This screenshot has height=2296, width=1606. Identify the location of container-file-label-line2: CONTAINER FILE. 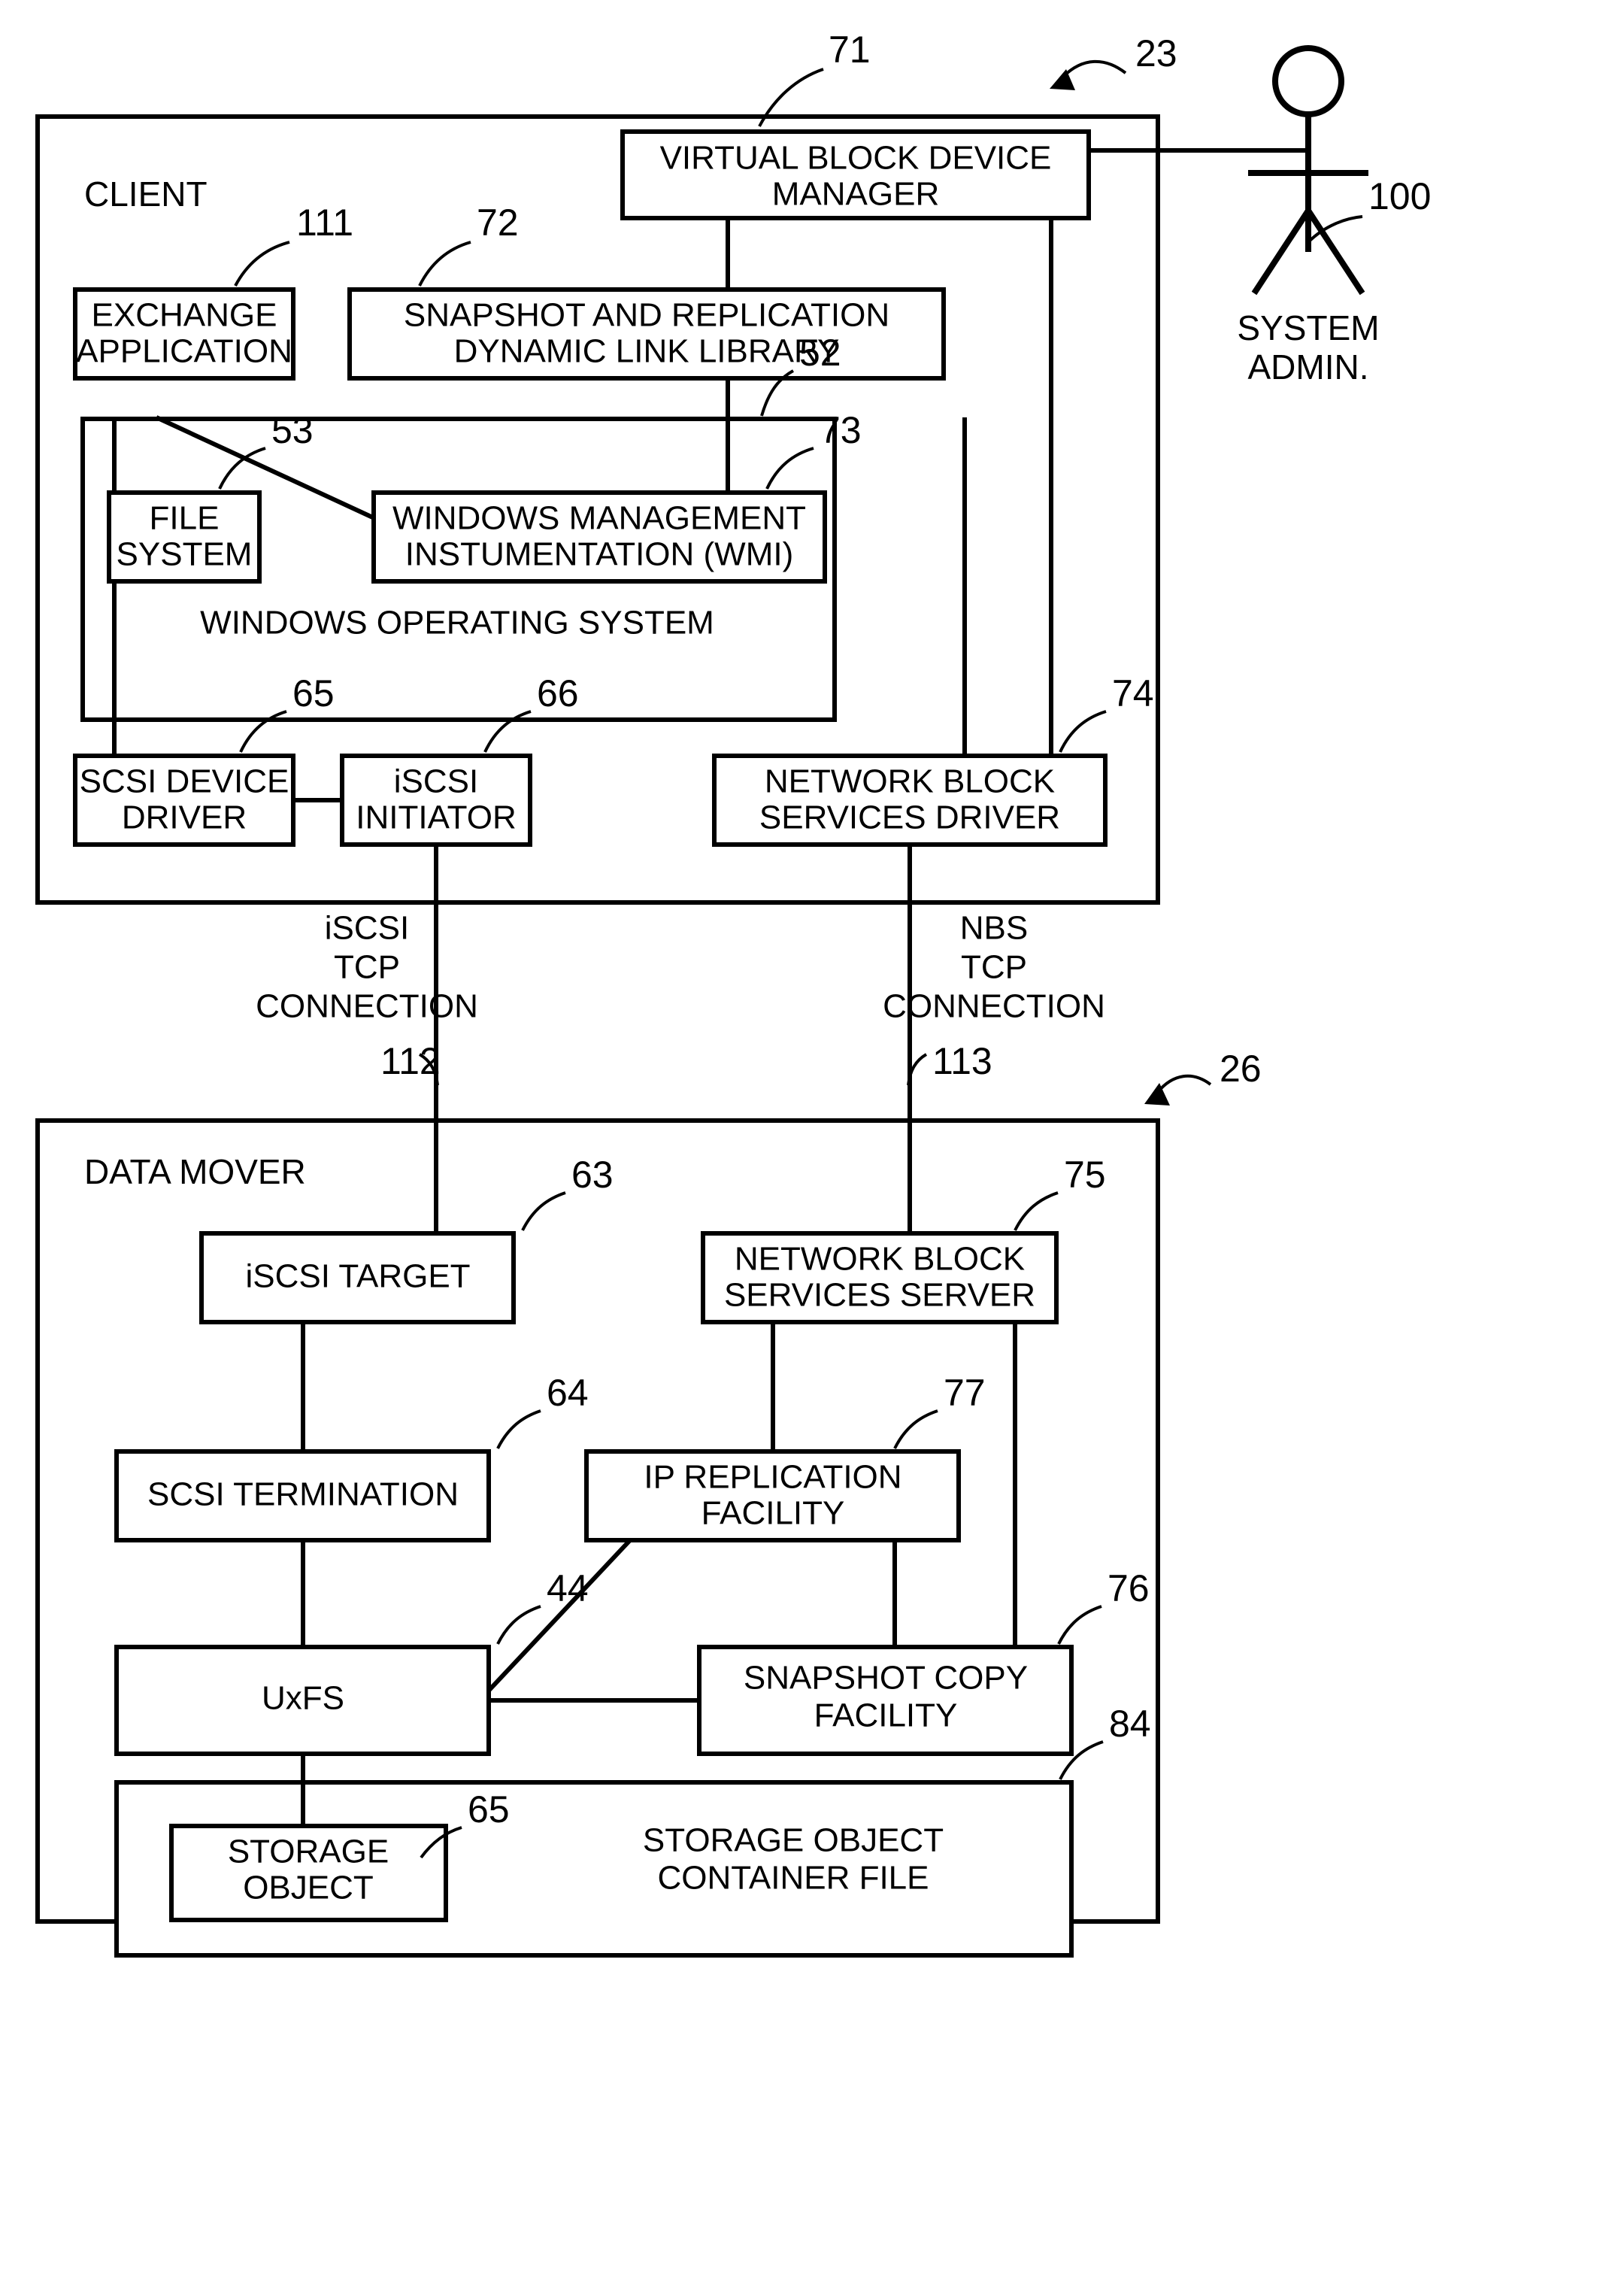
(793, 1878).